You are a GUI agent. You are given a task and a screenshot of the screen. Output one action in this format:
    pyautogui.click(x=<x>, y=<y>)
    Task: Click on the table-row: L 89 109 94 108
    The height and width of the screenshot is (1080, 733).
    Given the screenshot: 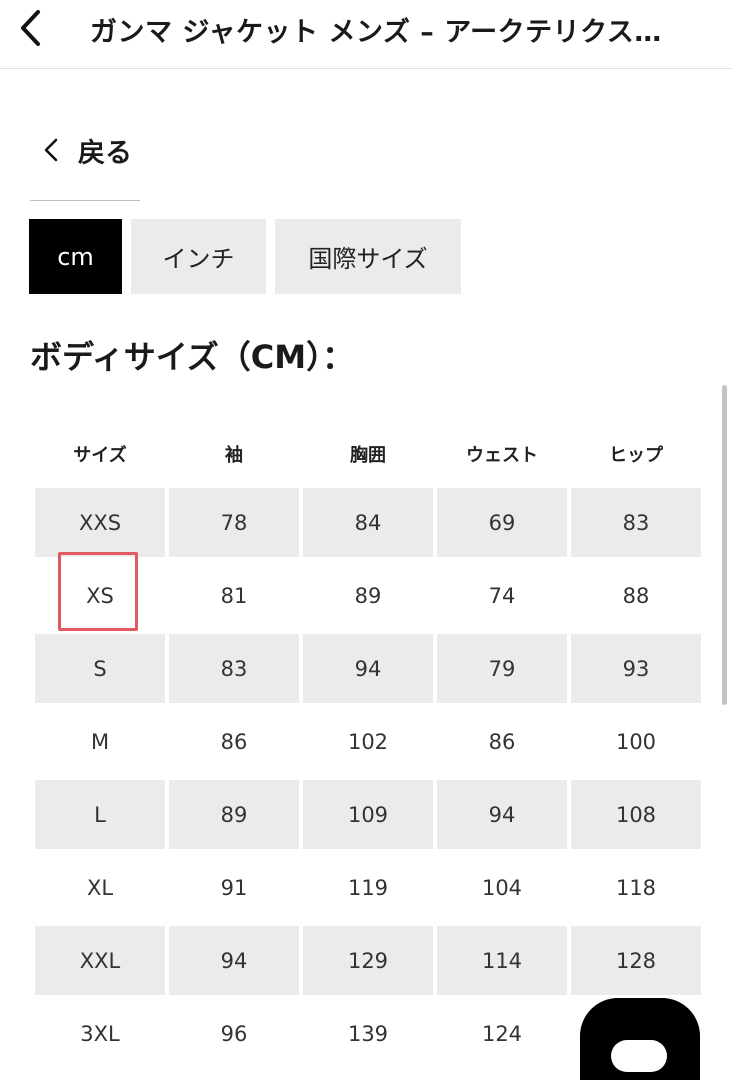 What is the action you would take?
    pyautogui.click(x=368, y=814)
    